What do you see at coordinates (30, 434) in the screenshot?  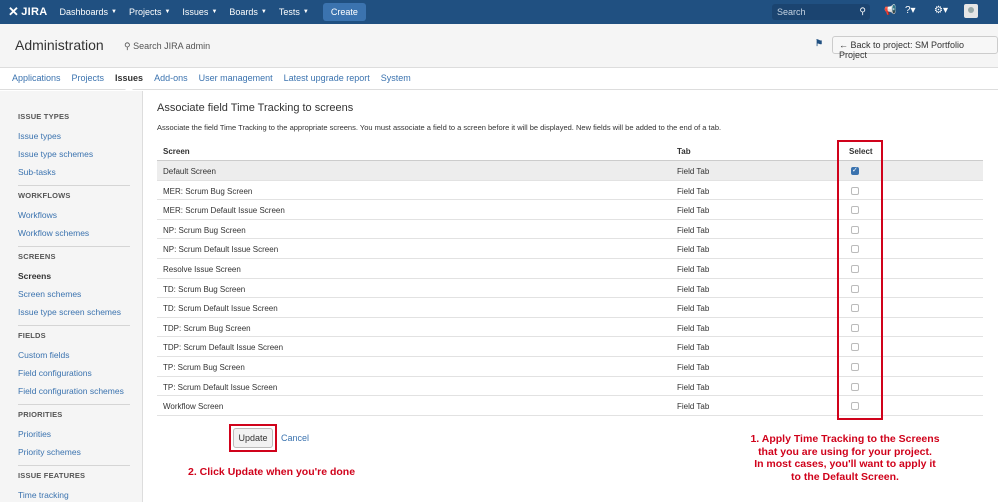 I see `sidebar-item-priorities: Priorities` at bounding box center [30, 434].